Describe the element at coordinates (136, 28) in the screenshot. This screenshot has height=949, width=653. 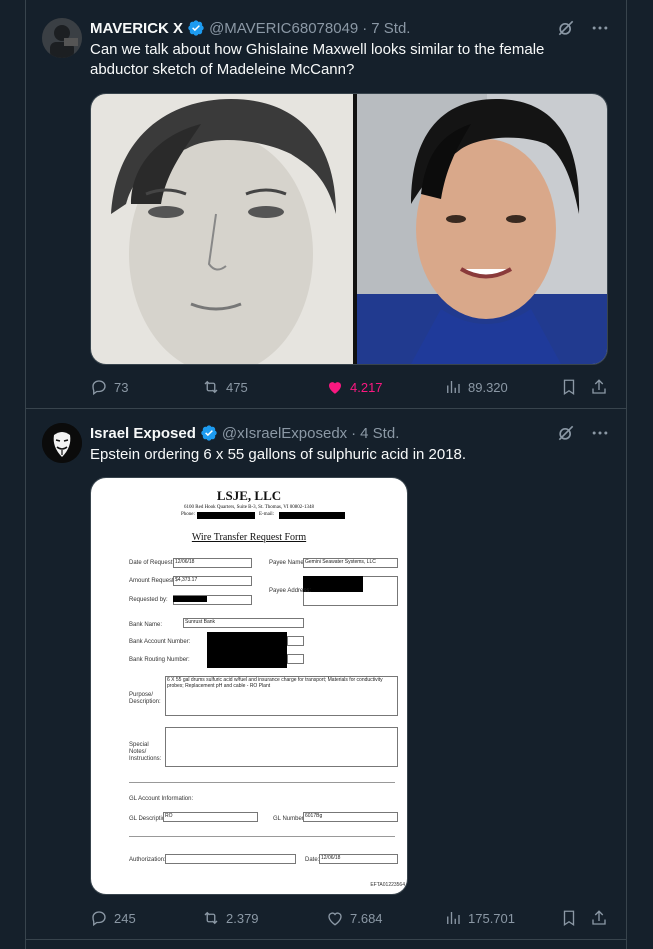
I see `author-name: MAVERICK X` at that location.